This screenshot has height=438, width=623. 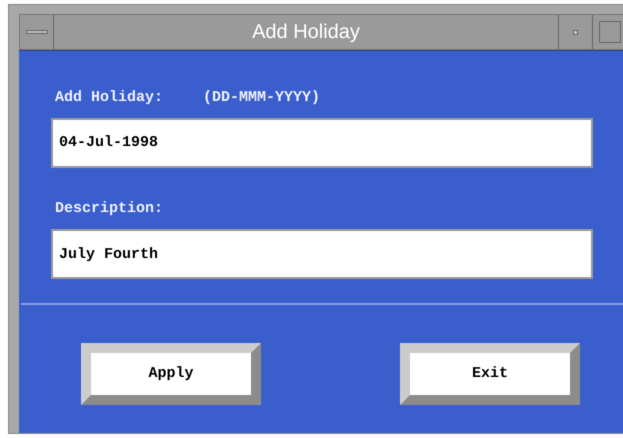 I want to click on minus-icon, so click(x=37, y=32).